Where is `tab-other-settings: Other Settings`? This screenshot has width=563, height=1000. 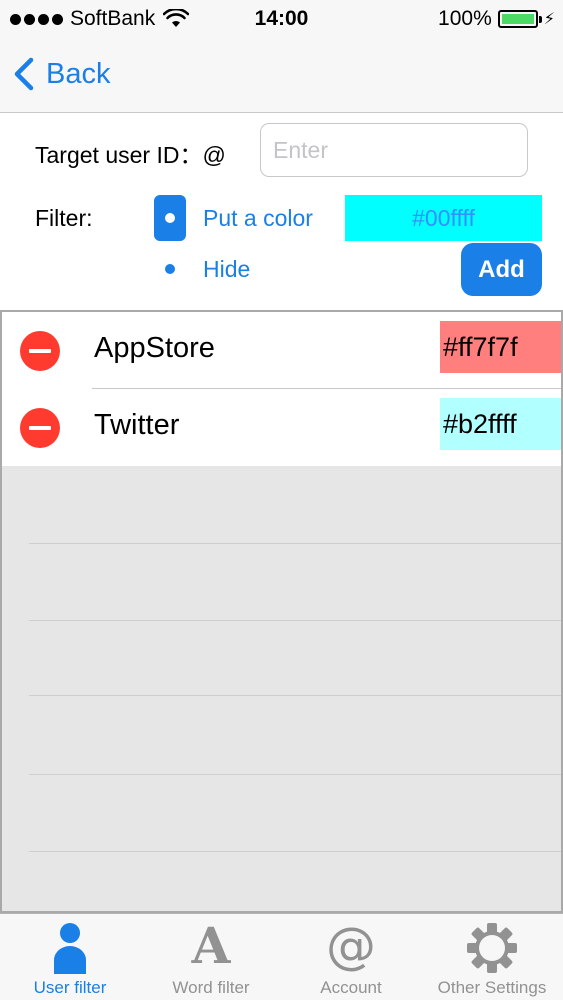 tab-other-settings: Other Settings is located at coordinates (492, 957).